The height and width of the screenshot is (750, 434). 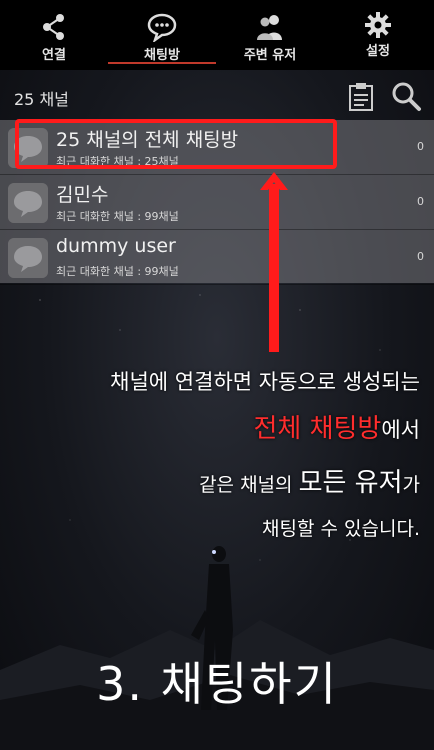 What do you see at coordinates (406, 96) in the screenshot?
I see `search-icon` at bounding box center [406, 96].